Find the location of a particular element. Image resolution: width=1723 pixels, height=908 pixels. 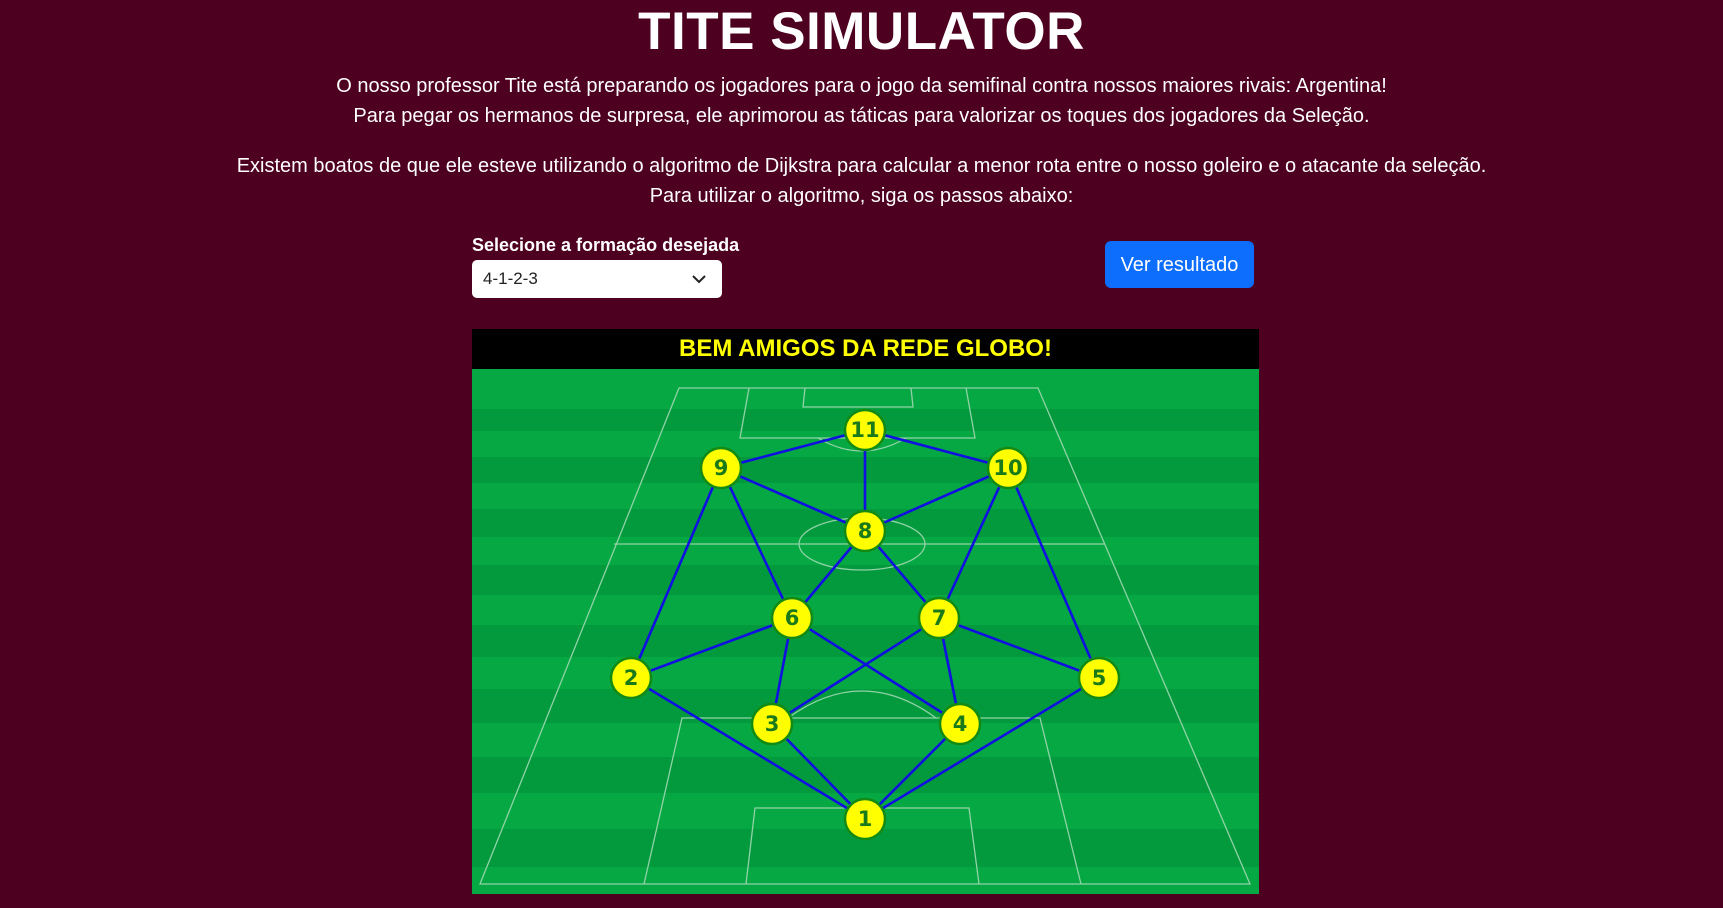

player-number: 3 is located at coordinates (772, 724).